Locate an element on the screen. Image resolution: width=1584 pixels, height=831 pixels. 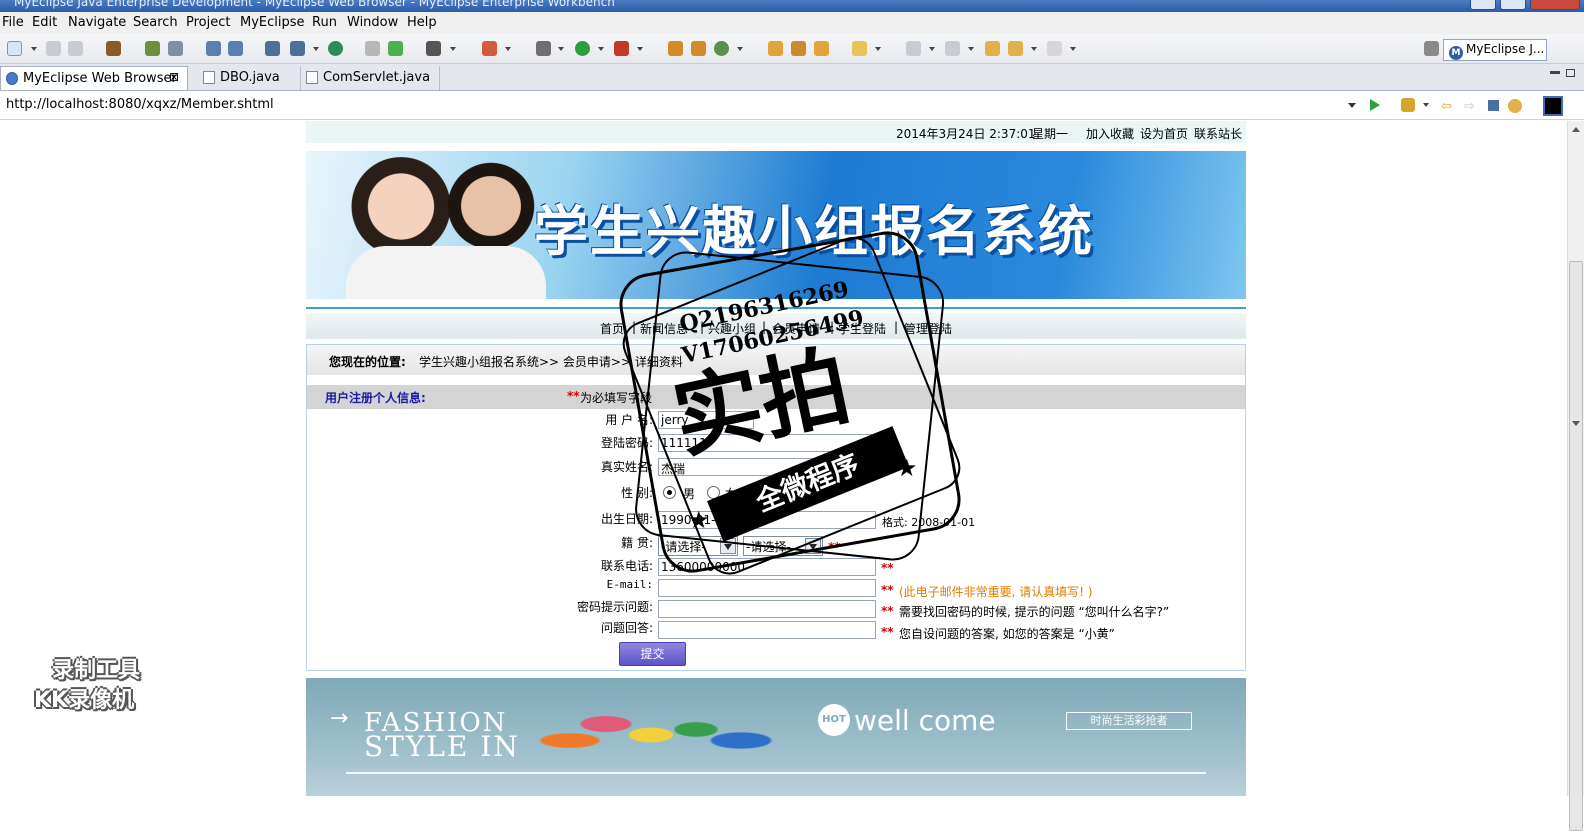
menu-project: Project is located at coordinates (208, 22).